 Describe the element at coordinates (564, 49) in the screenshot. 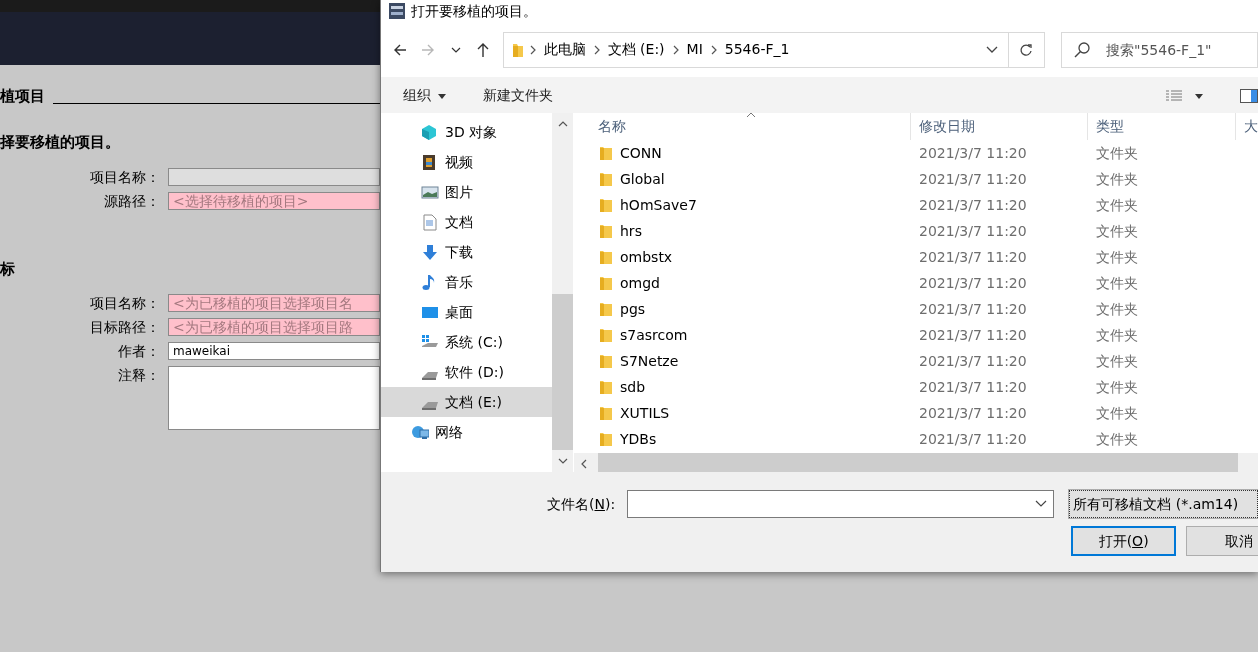

I see `breadcrumb-item: 此电脑` at that location.